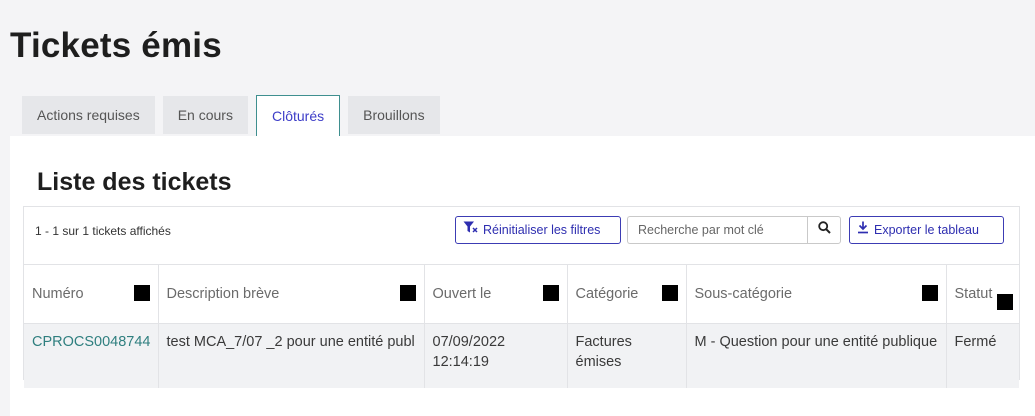  What do you see at coordinates (863, 230) in the screenshot?
I see `download-icon` at bounding box center [863, 230].